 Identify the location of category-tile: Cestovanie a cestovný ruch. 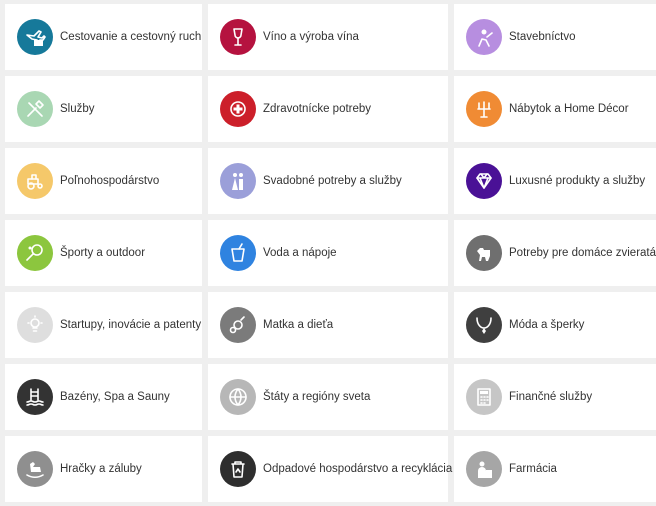
(103, 37).